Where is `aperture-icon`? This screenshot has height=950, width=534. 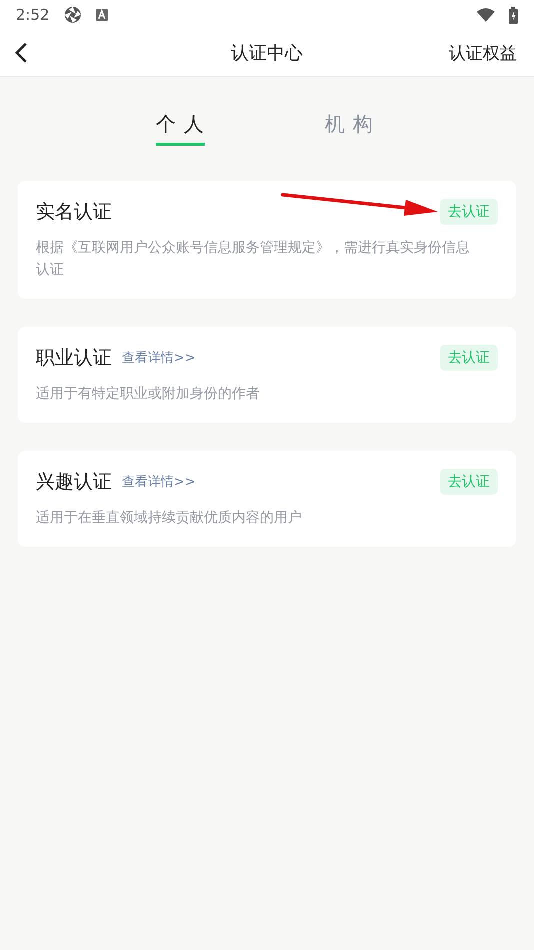
aperture-icon is located at coordinates (73, 15).